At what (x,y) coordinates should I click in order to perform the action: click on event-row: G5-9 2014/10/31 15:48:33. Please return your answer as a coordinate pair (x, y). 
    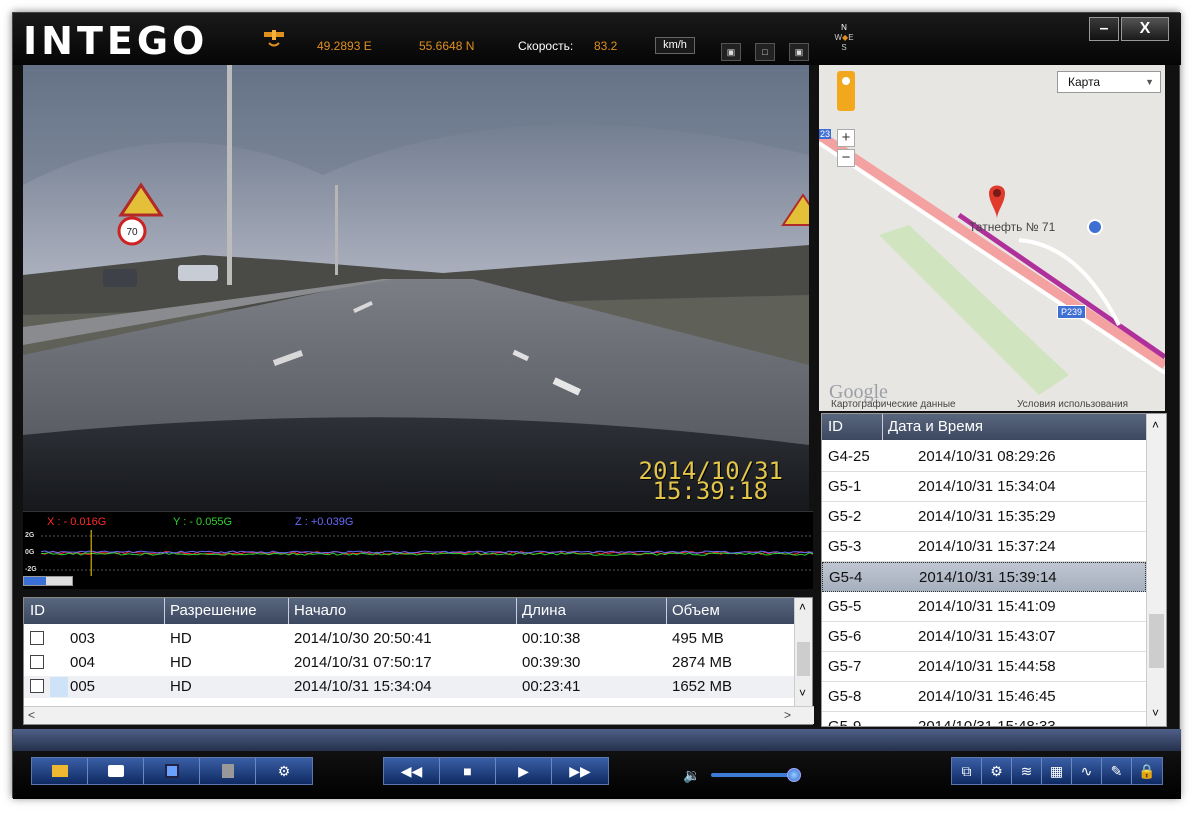
    Looking at the image, I should click on (984, 719).